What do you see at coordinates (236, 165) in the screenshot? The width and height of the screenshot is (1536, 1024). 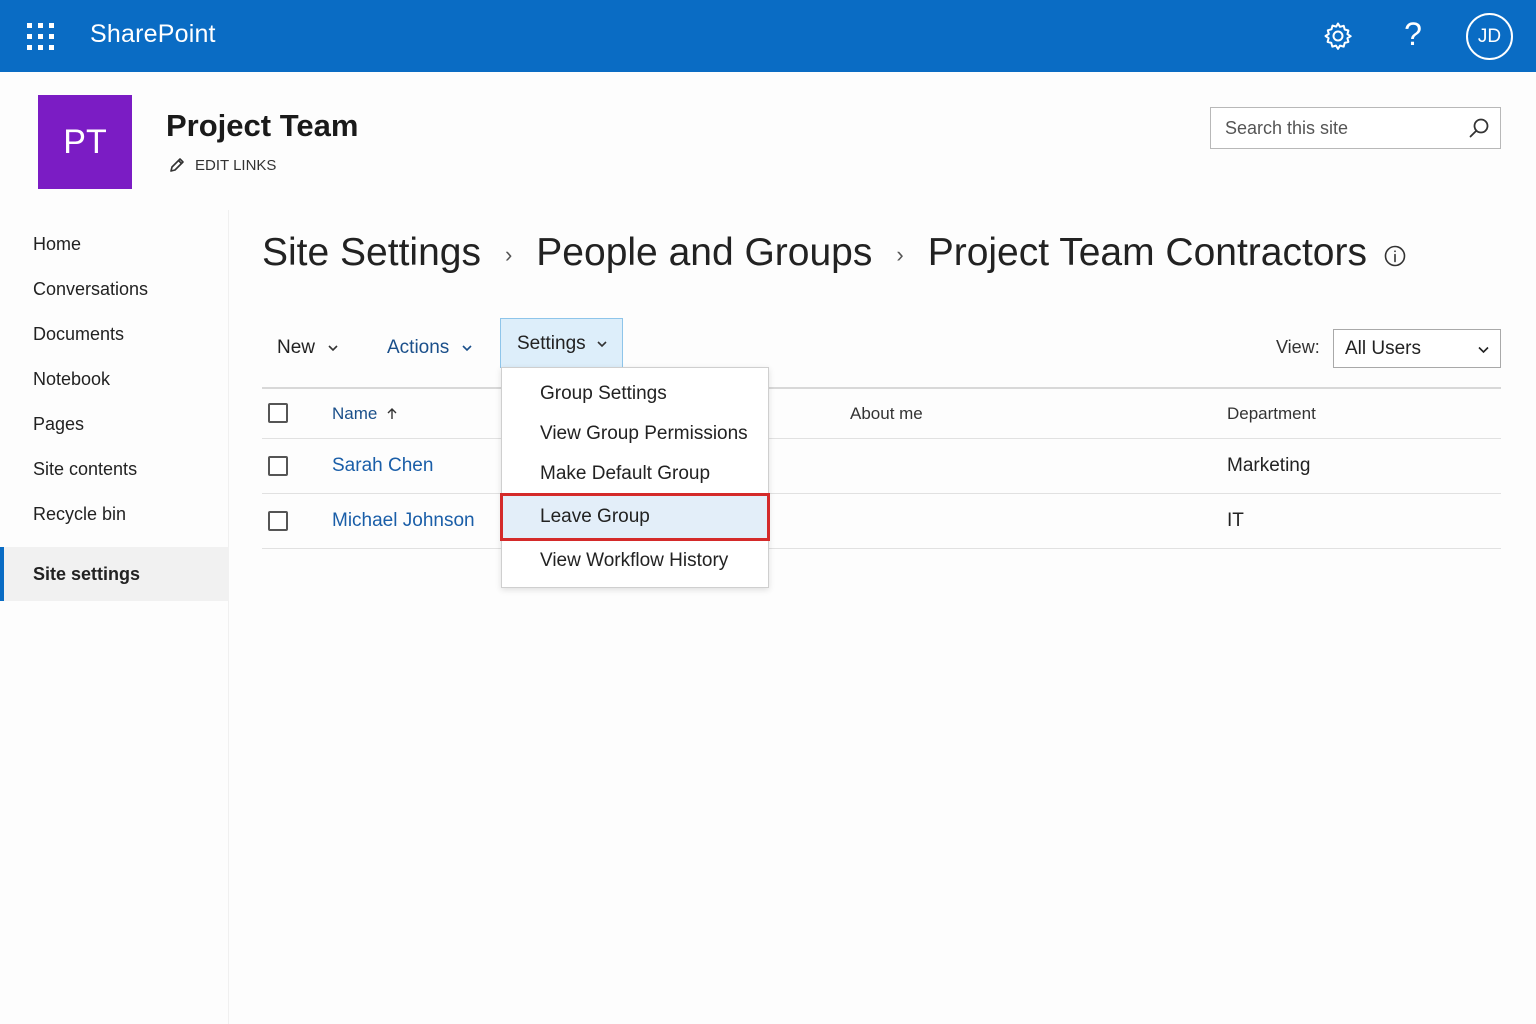 I see `edit-links-label: EDIT LINKS` at bounding box center [236, 165].